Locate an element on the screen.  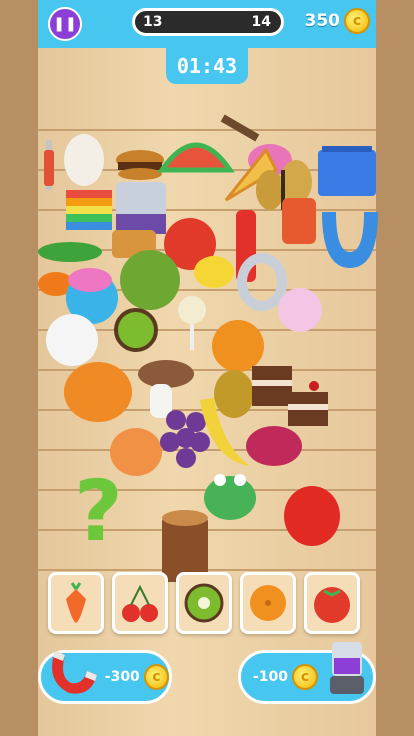
blender-icon is located at coordinates (347, 668).